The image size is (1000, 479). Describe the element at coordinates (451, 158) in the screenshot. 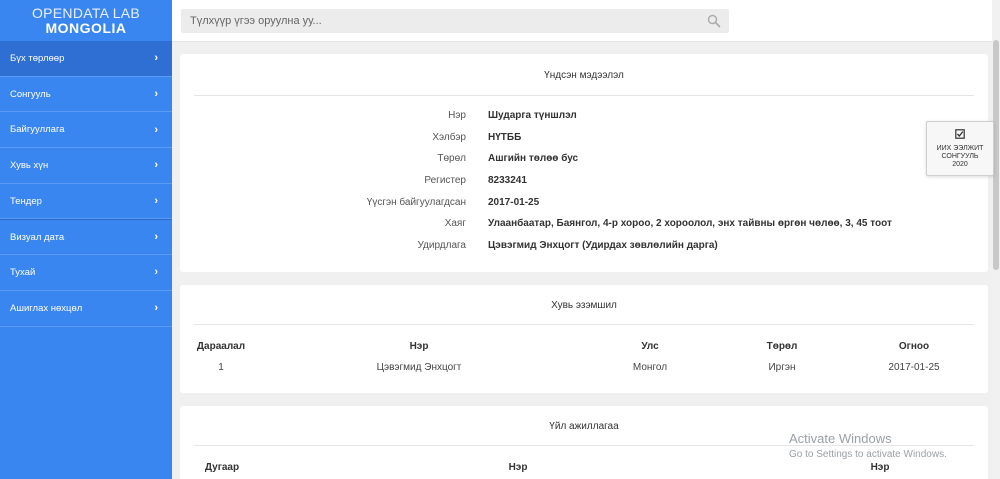

I see `info-label: Төрөл` at that location.